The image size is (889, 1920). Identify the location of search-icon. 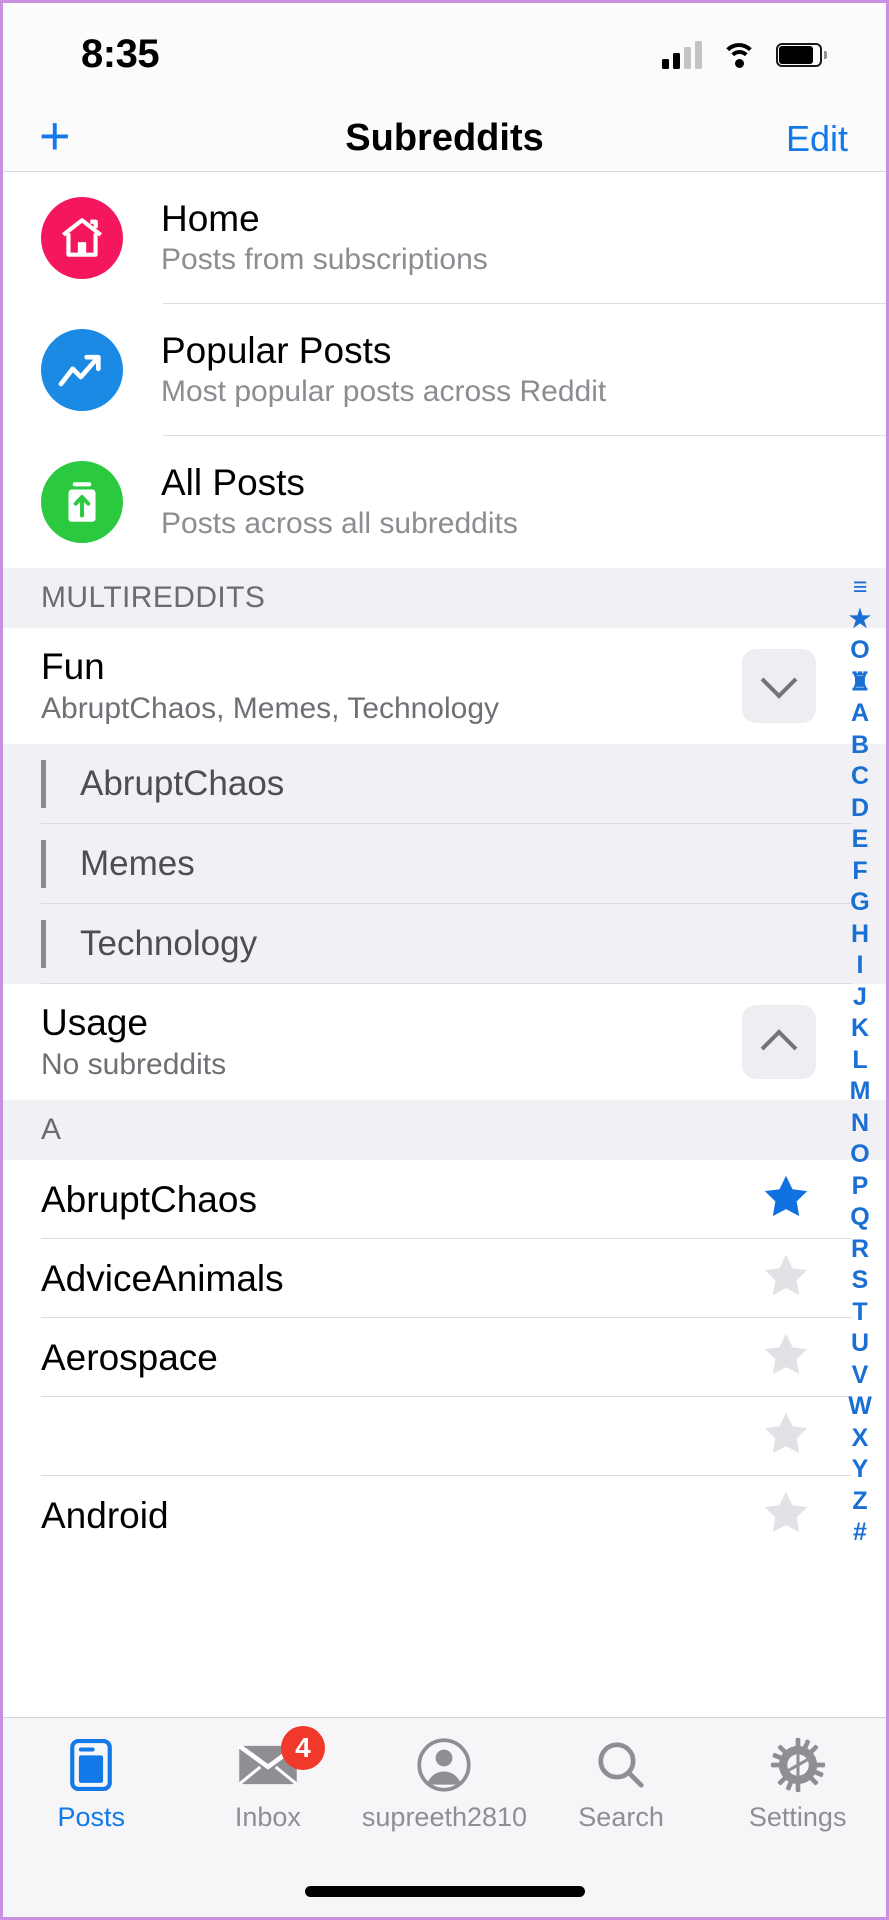
(621, 1765).